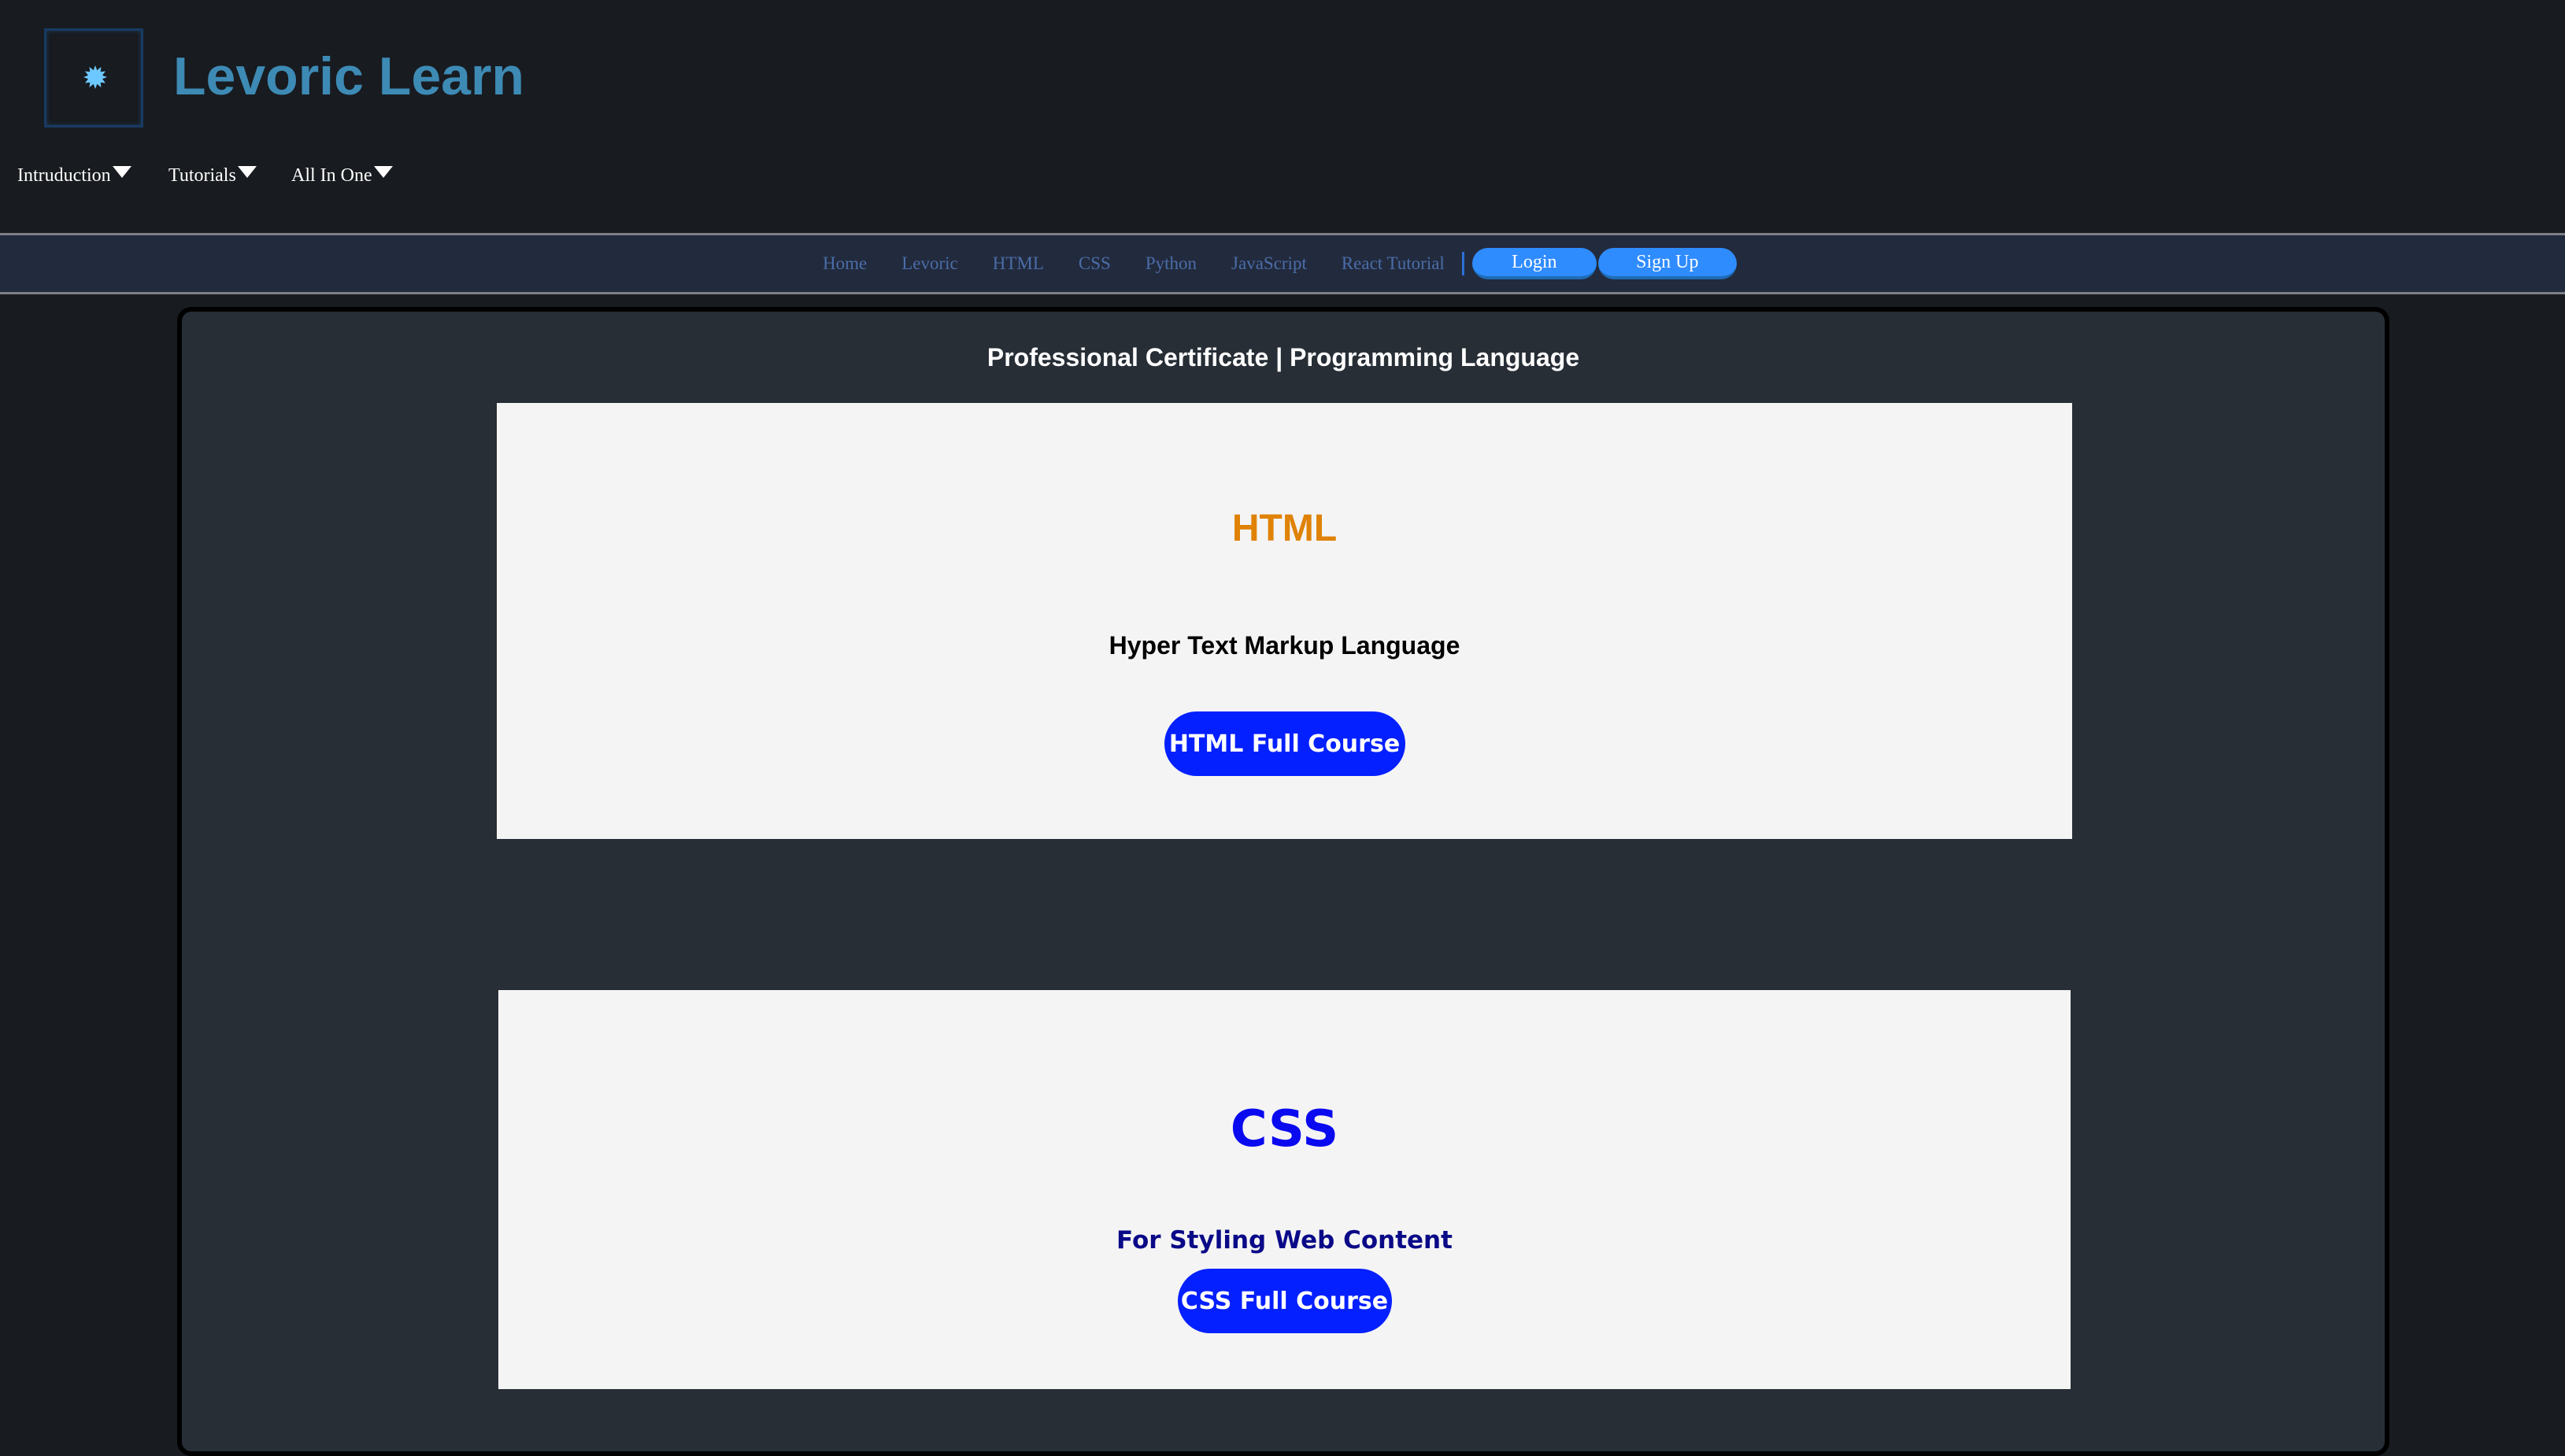 The width and height of the screenshot is (2565, 1456). Describe the element at coordinates (1284, 645) in the screenshot. I see `card-subtitle: Hyper Text Markup Language` at that location.